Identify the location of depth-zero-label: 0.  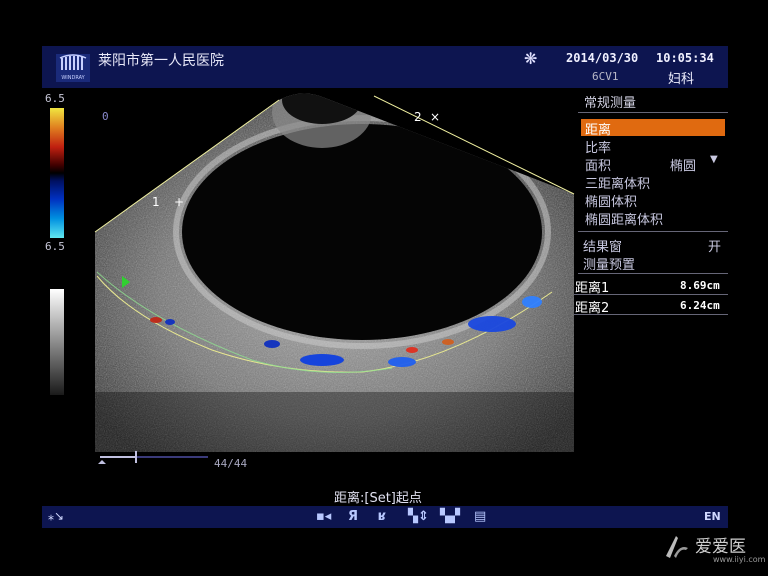
(105, 116).